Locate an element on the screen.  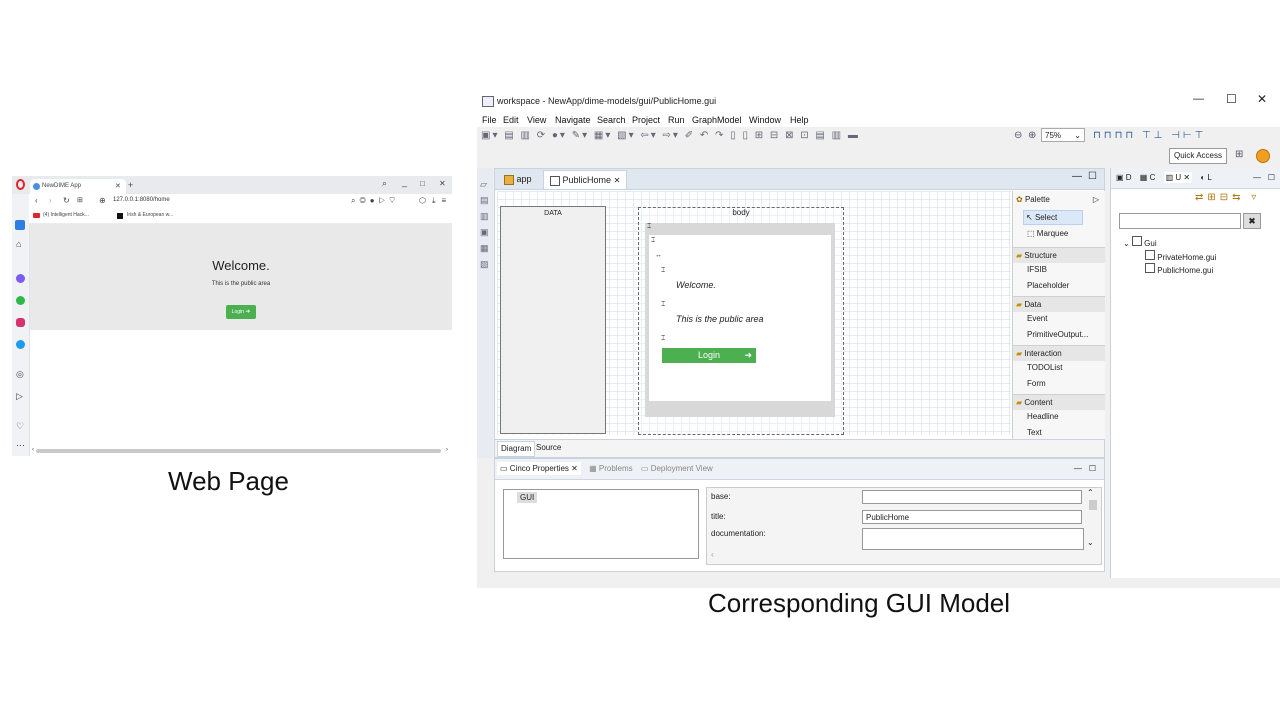
grid-icon: ⊞ is located at coordinates (80, 200).